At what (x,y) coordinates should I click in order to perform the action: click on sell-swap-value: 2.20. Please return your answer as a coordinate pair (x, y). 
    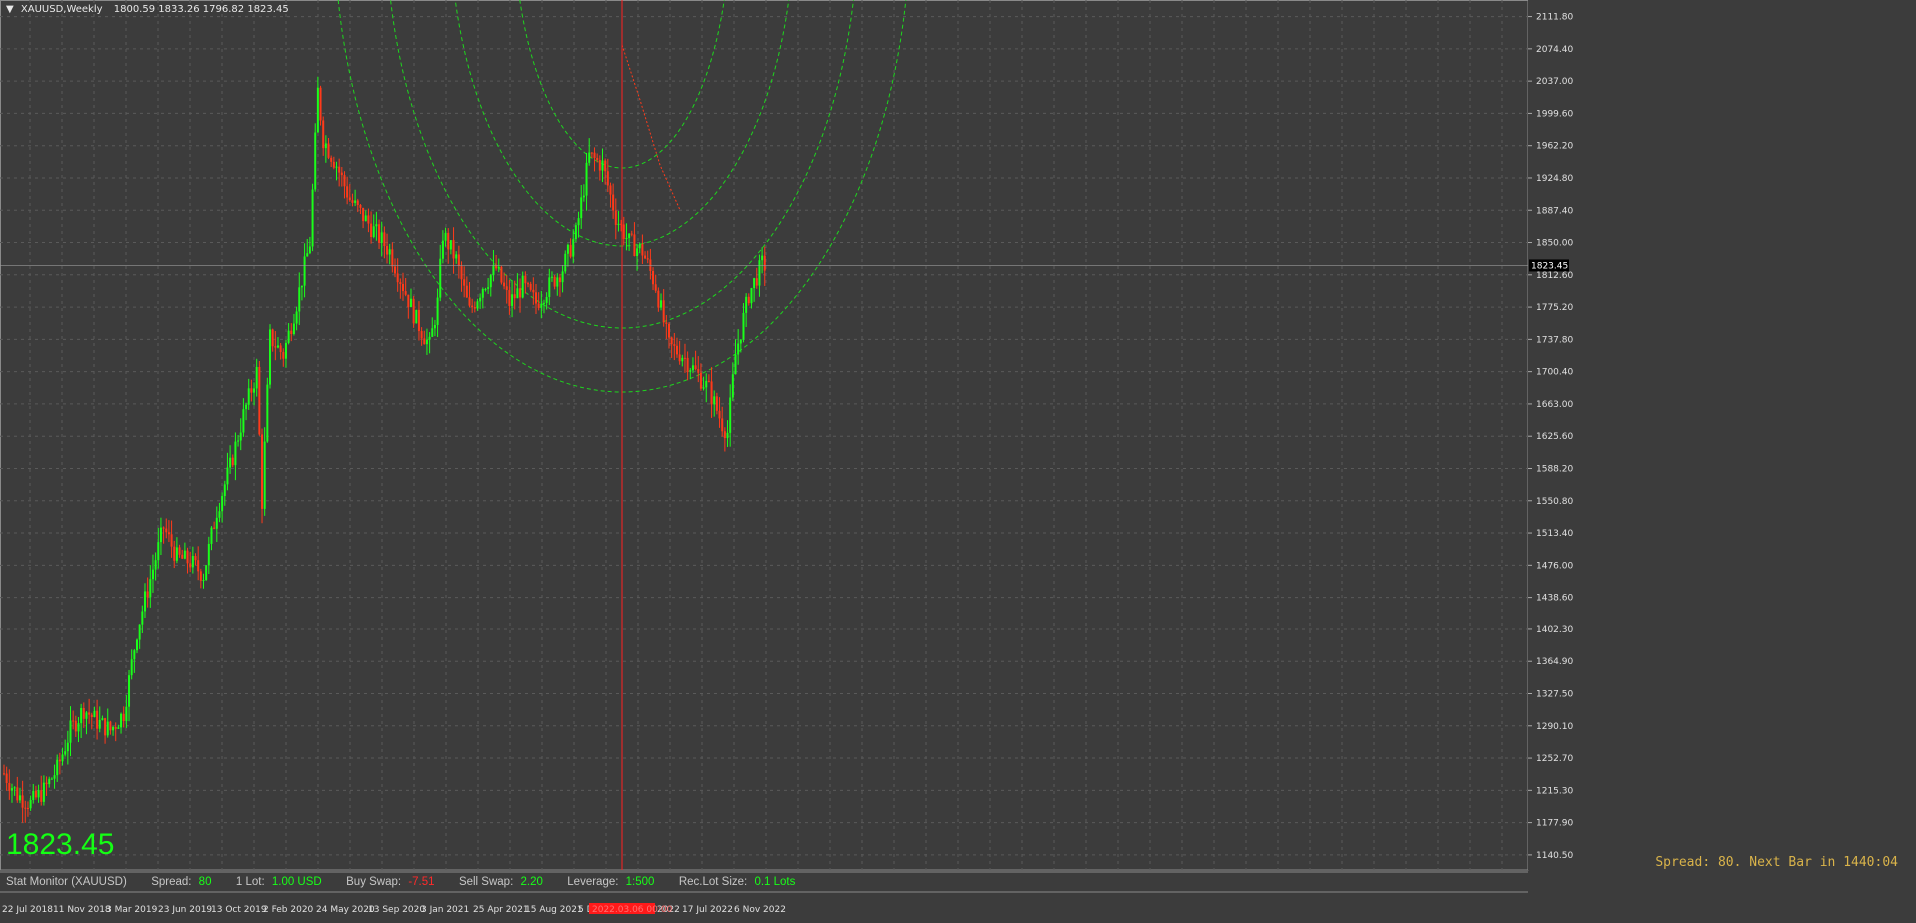
    Looking at the image, I should click on (531, 882).